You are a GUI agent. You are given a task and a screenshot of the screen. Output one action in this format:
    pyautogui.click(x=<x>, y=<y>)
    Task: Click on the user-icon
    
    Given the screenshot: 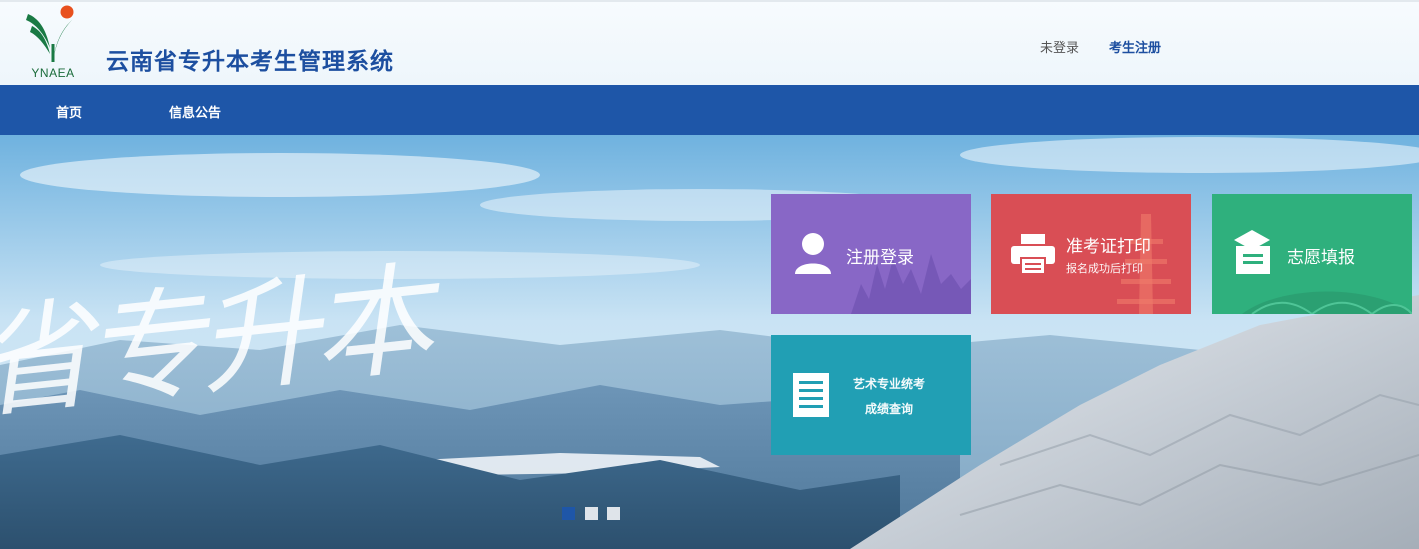 What is the action you would take?
    pyautogui.click(x=813, y=253)
    